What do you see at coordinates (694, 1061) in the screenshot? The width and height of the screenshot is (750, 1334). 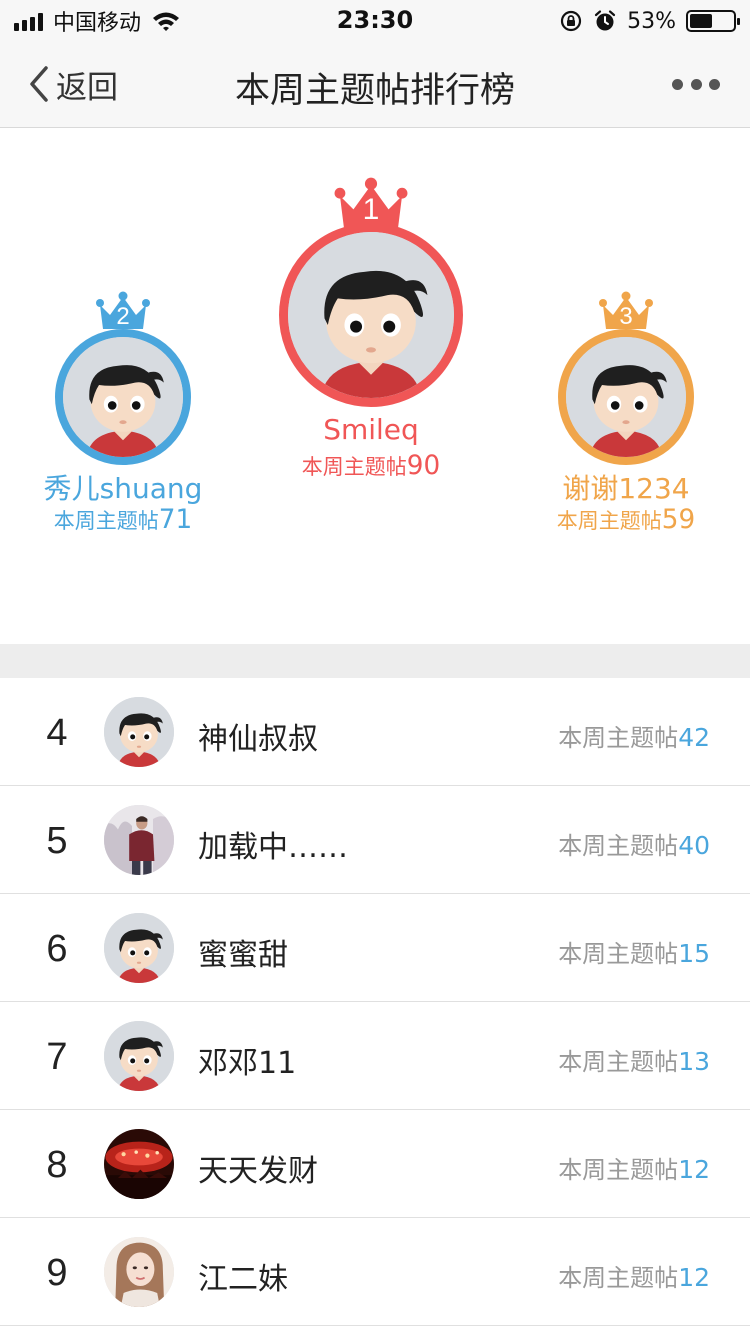 I see `count-value: 13` at bounding box center [694, 1061].